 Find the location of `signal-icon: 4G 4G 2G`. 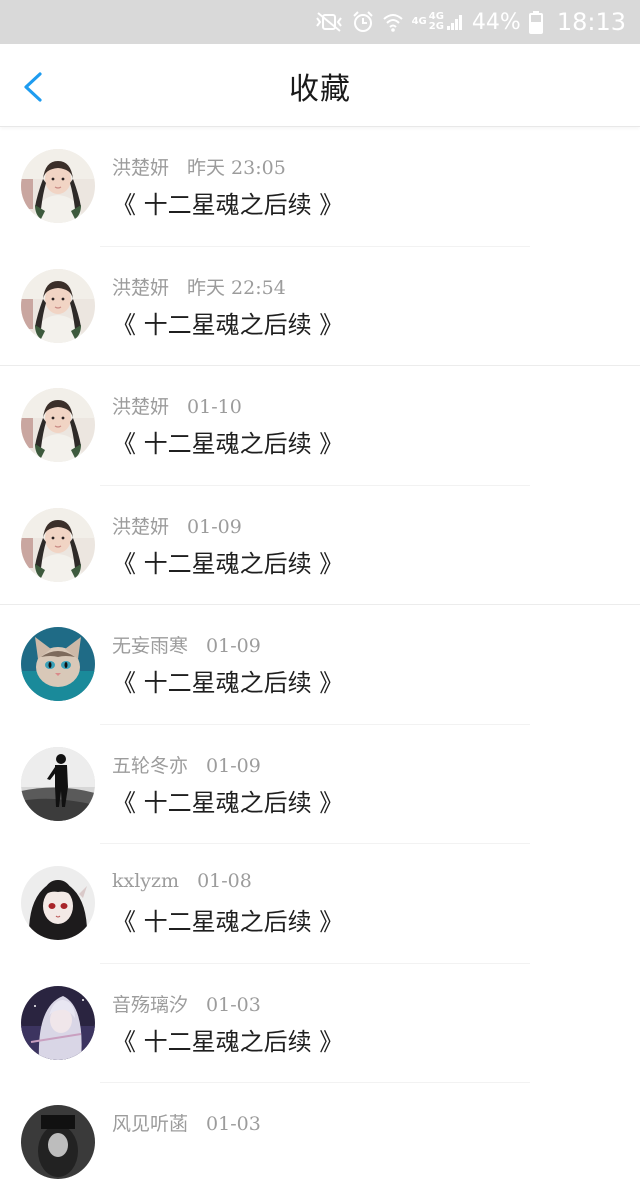

signal-icon: 4G 4G 2G is located at coordinates (438, 22).